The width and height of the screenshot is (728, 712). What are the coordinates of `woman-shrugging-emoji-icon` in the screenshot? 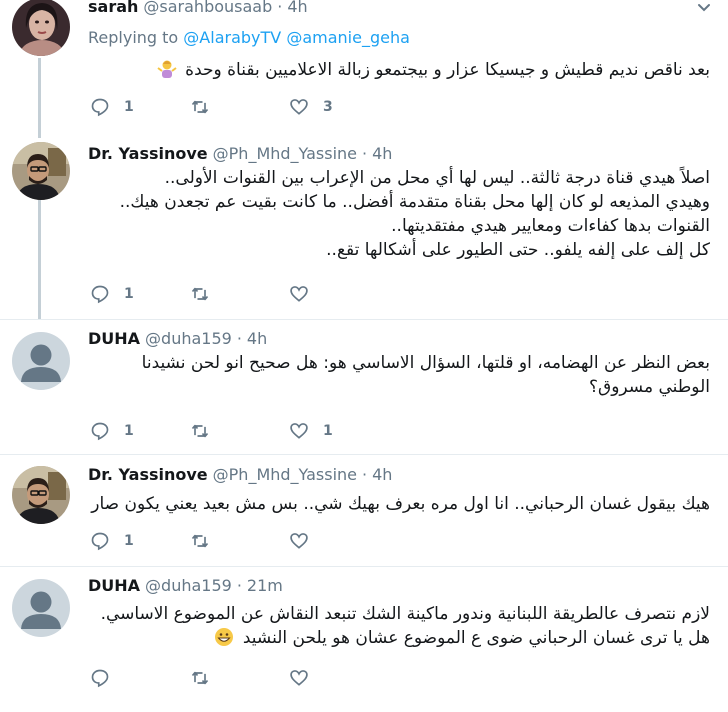 It's located at (167, 69).